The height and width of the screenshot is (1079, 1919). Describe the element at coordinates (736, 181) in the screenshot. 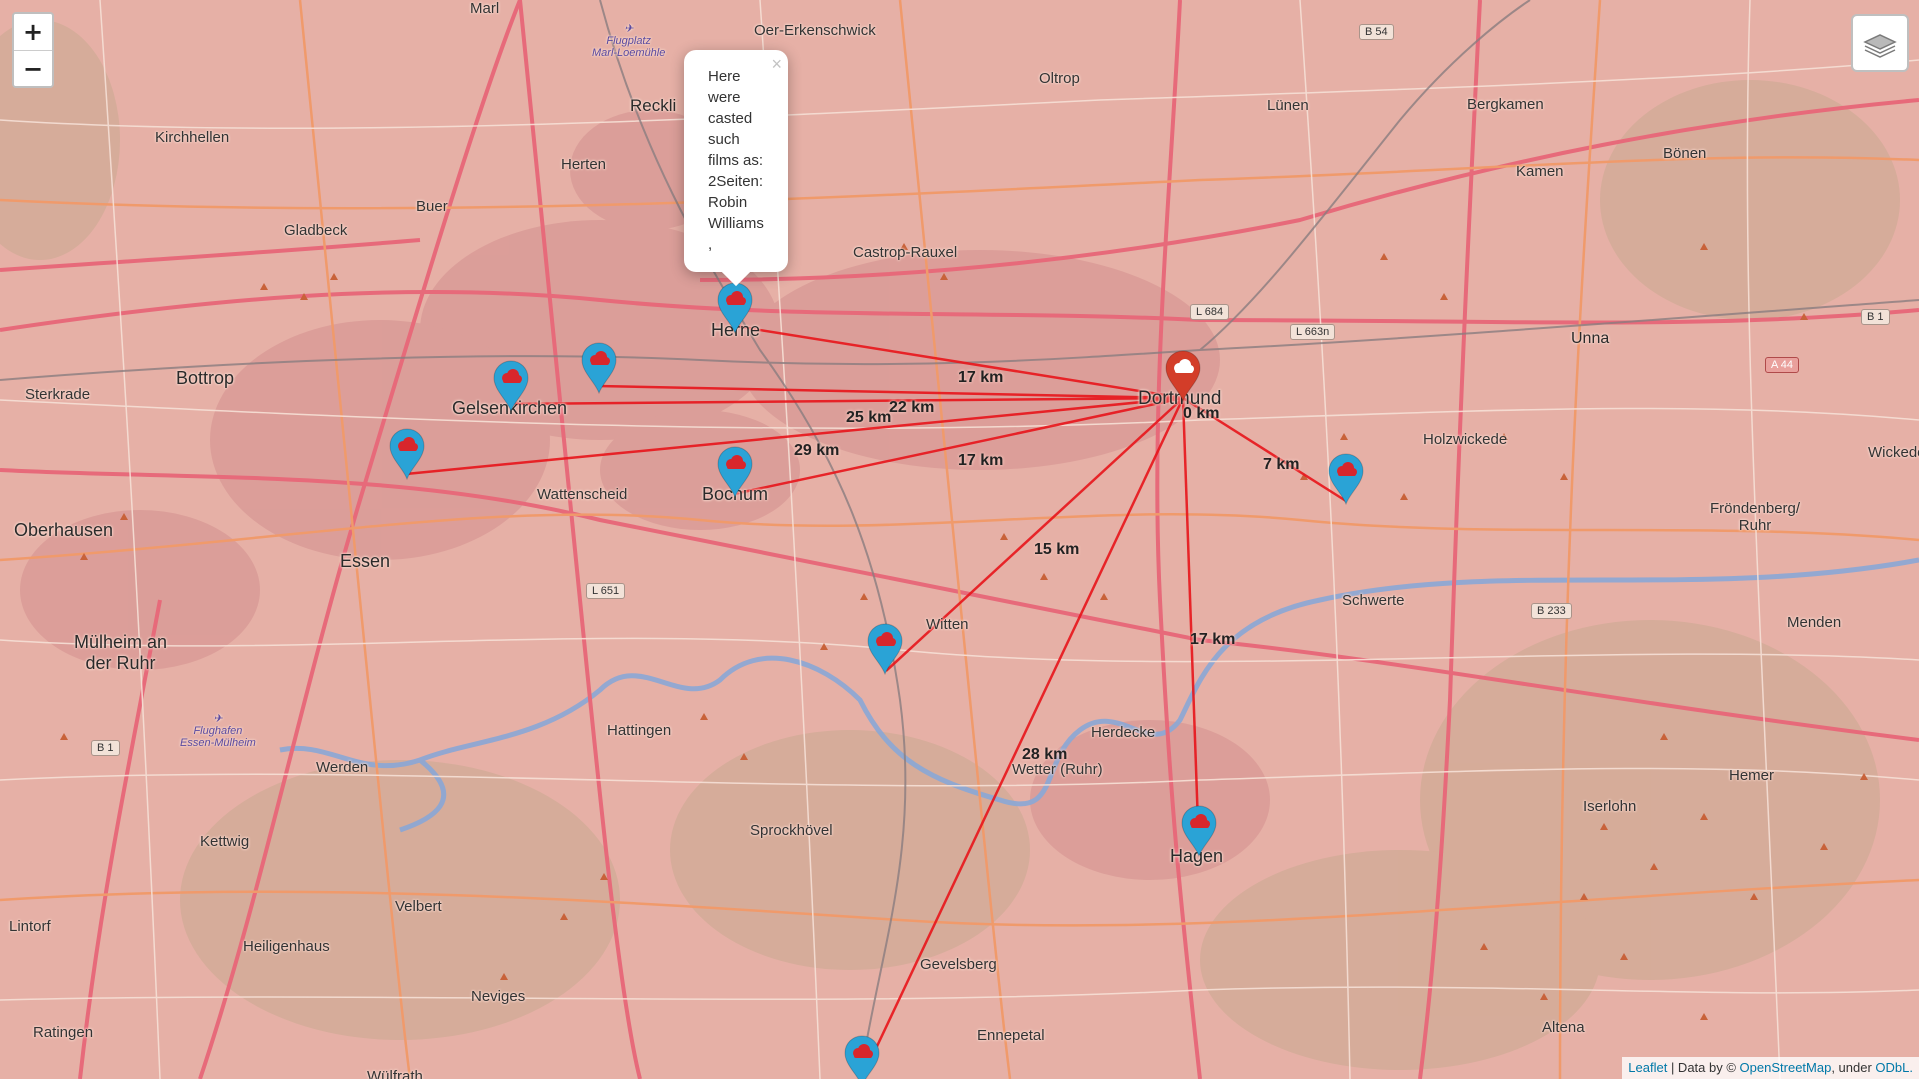

I see `popup-line: 2Seiten:` at that location.